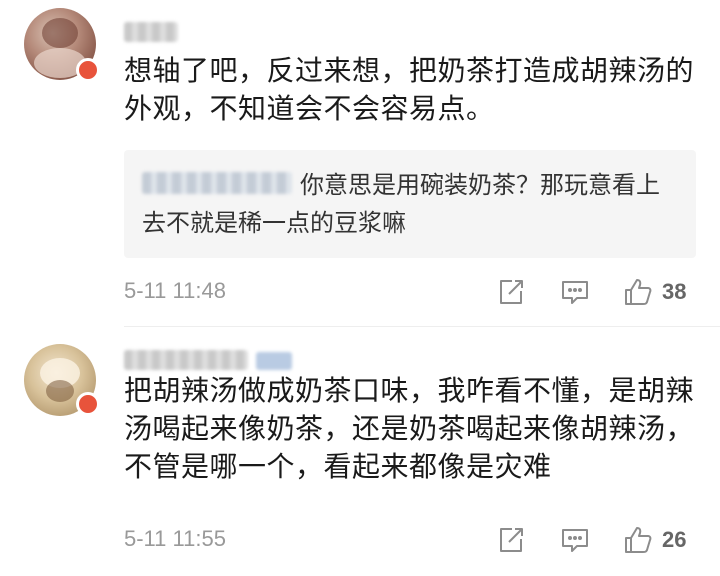 This screenshot has width=720, height=576. Describe the element at coordinates (674, 539) in the screenshot. I see `like-count: 26` at that location.